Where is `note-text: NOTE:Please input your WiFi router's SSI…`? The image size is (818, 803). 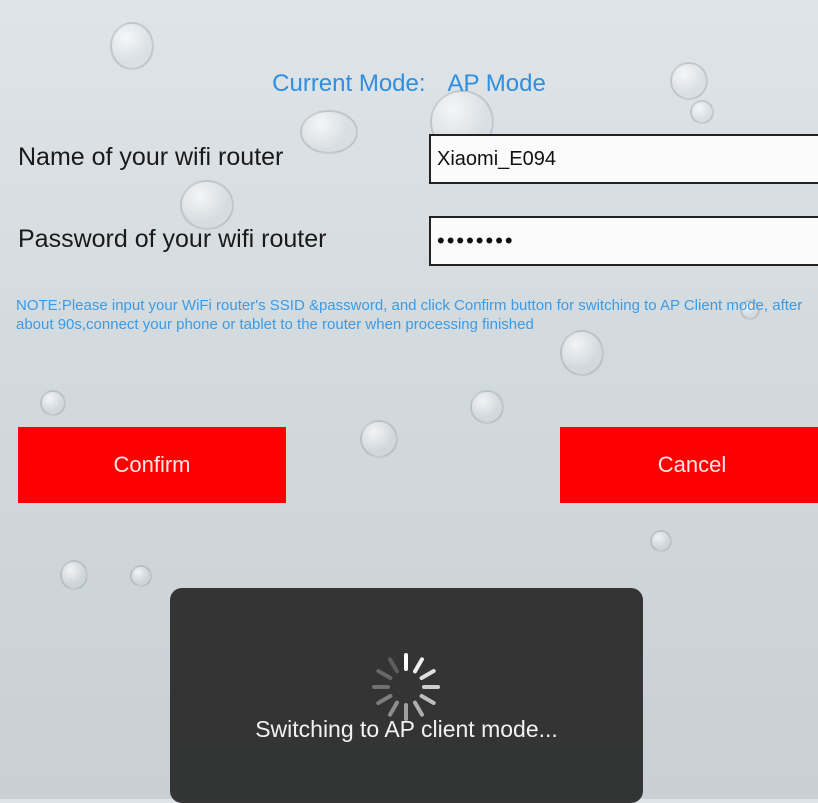
note-text: NOTE:Please input your WiFi router's SSI… is located at coordinates (409, 315).